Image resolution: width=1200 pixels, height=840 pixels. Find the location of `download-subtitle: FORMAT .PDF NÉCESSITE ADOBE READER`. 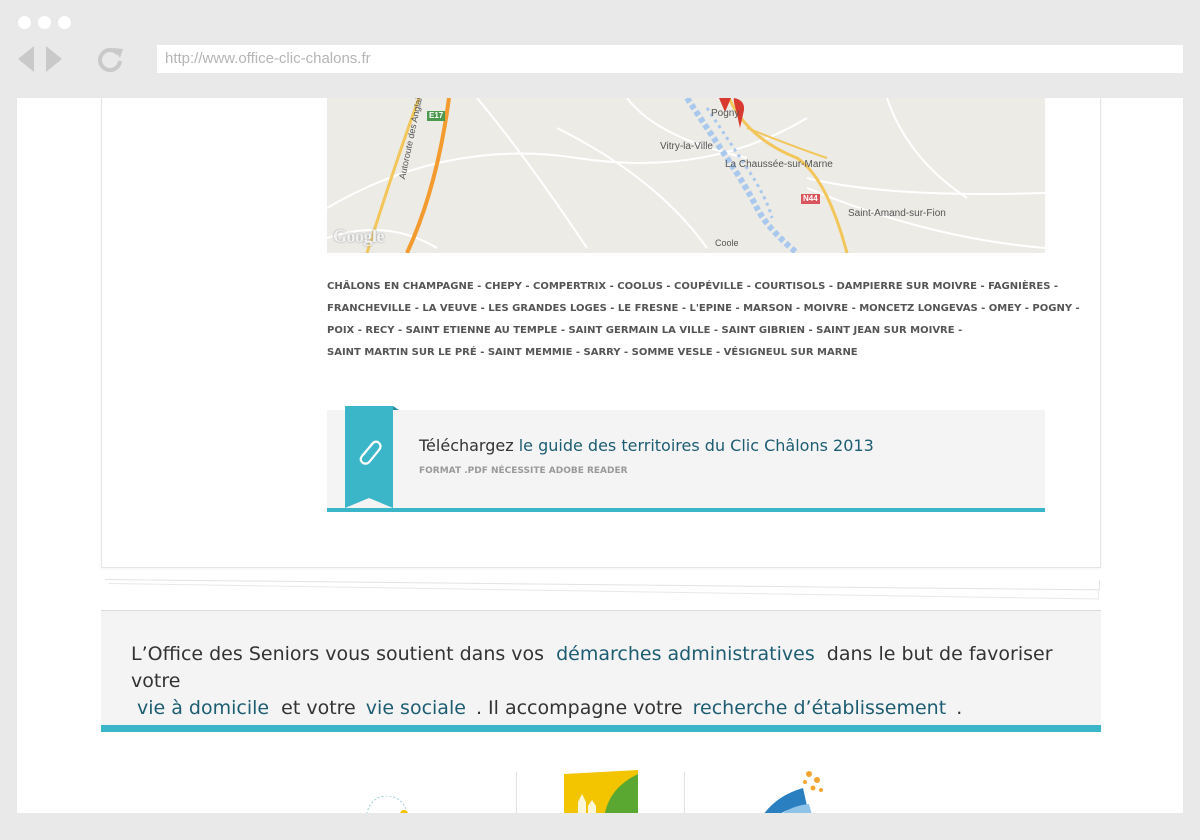

download-subtitle: FORMAT .PDF NÉCESSITE ADOBE READER is located at coordinates (523, 471).